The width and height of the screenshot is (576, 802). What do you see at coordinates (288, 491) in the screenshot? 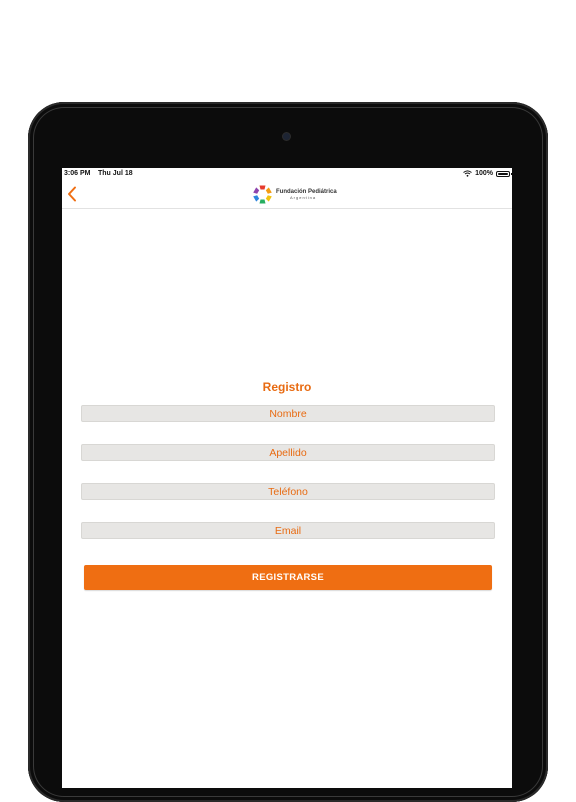
I see `telefono-field` at bounding box center [288, 491].